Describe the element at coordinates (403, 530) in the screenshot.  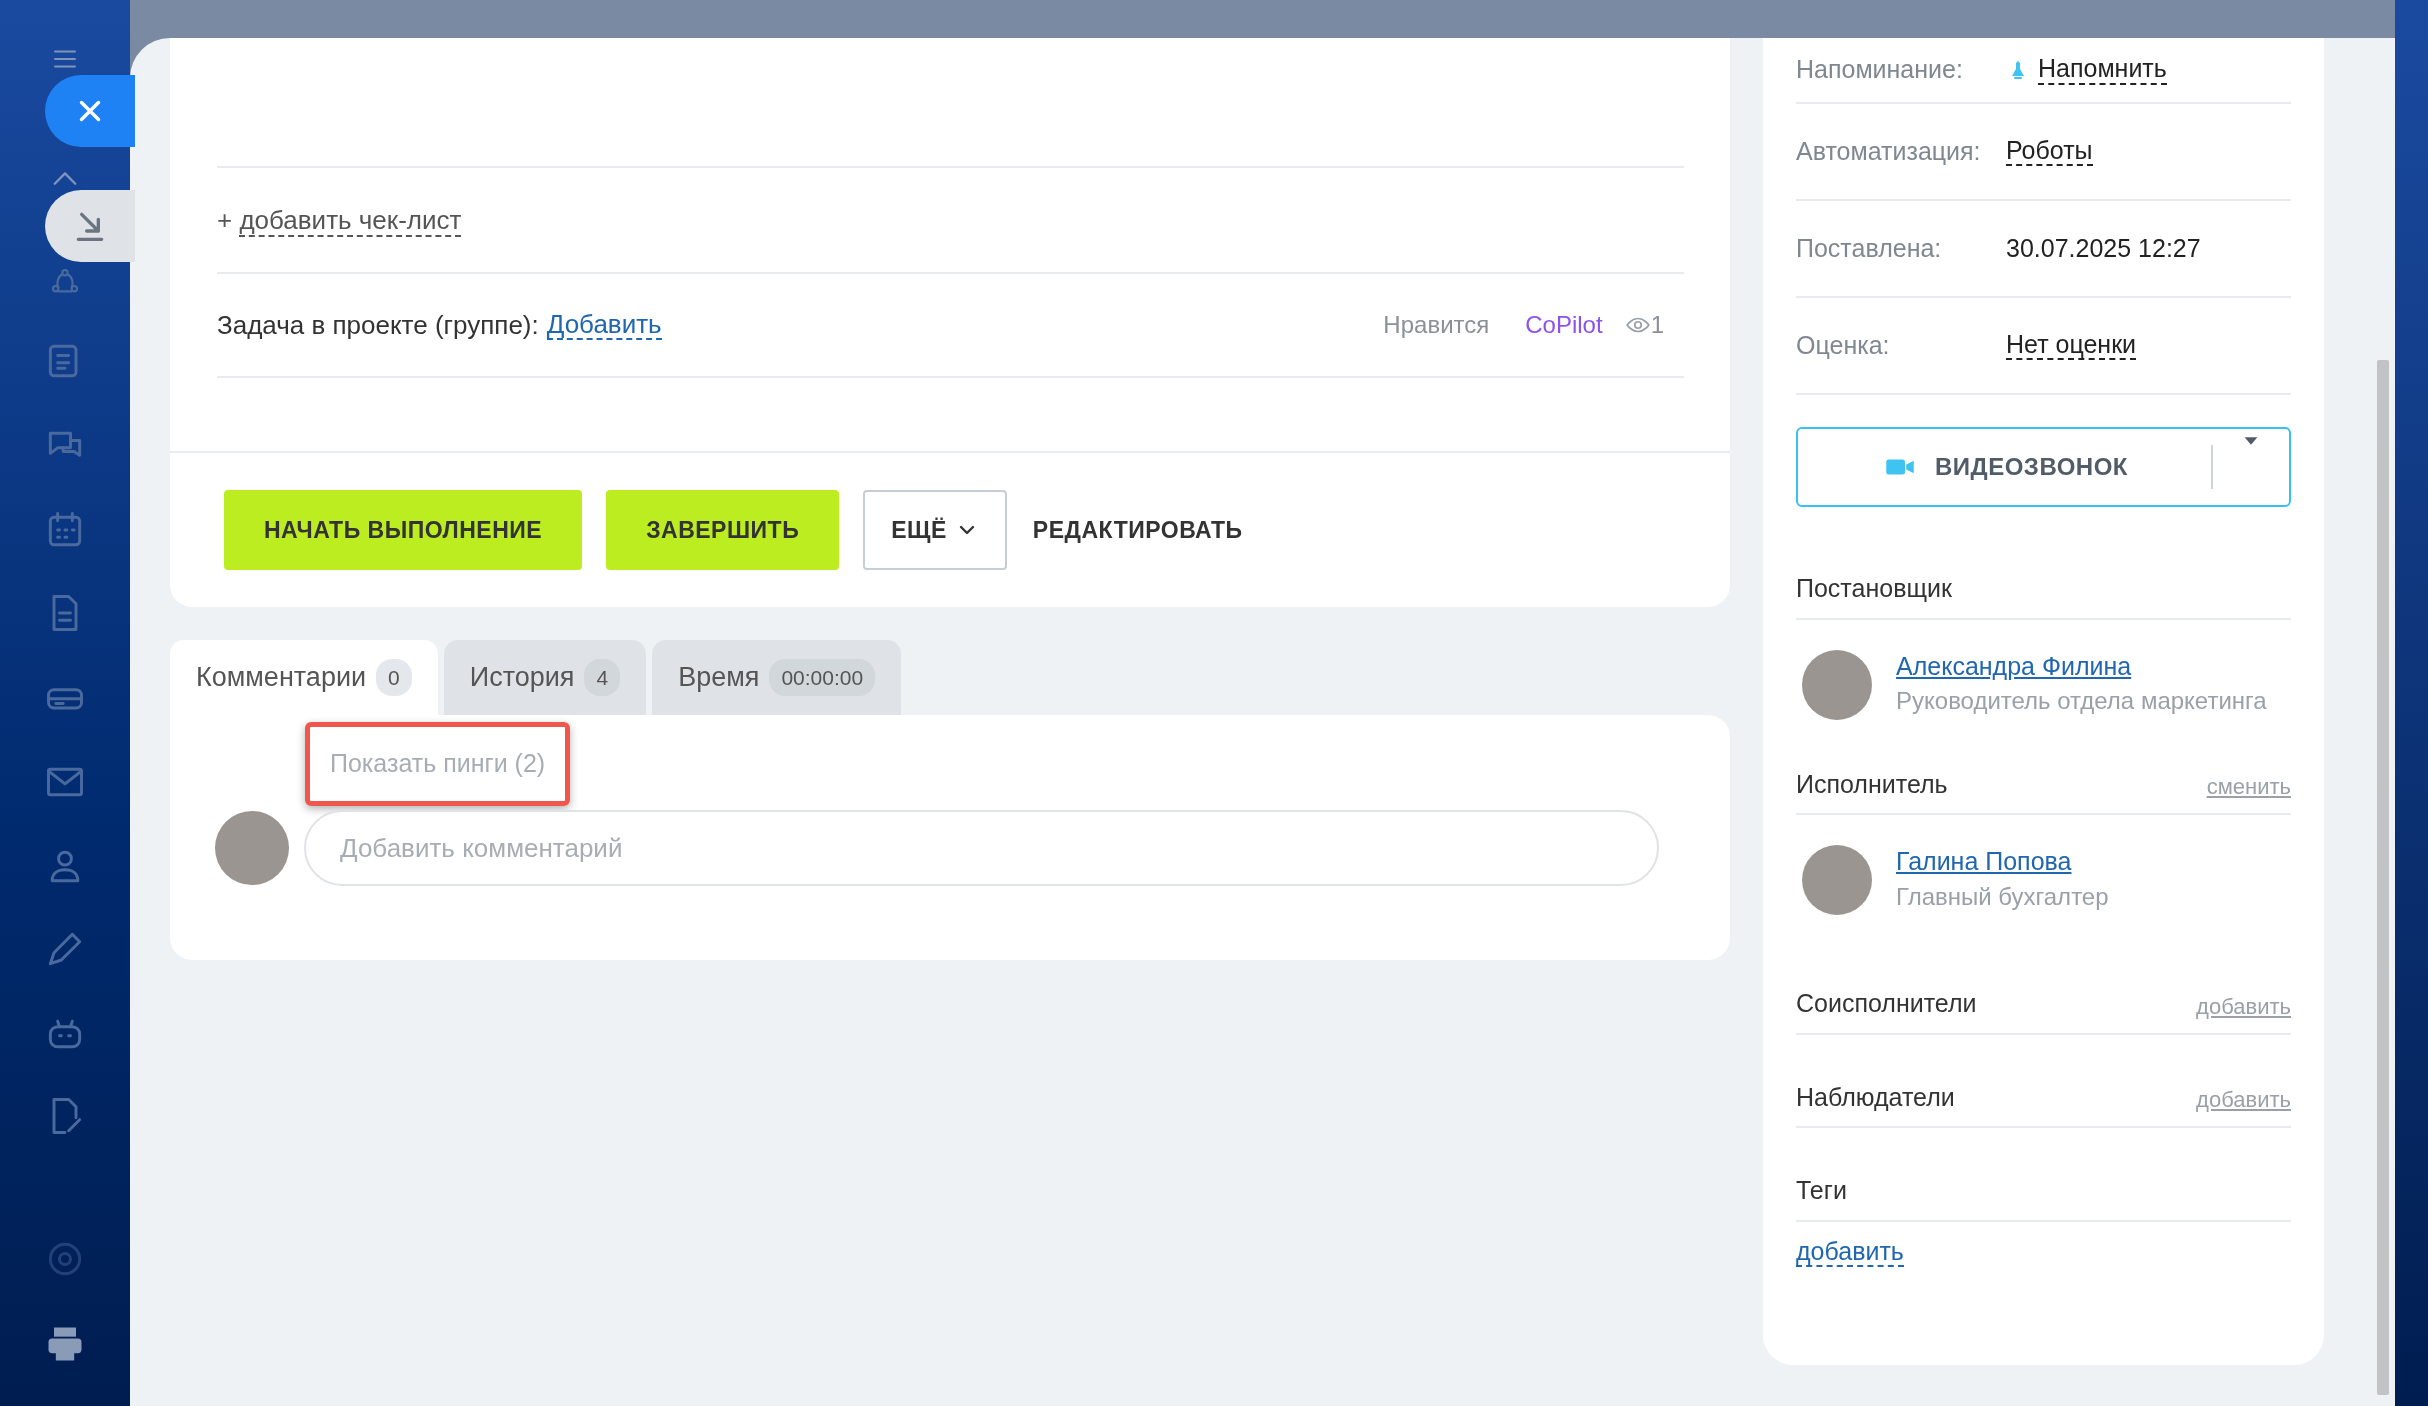
I see `action-button: НАЧАТЬ ВЫПОЛНЕНИЕ` at that location.